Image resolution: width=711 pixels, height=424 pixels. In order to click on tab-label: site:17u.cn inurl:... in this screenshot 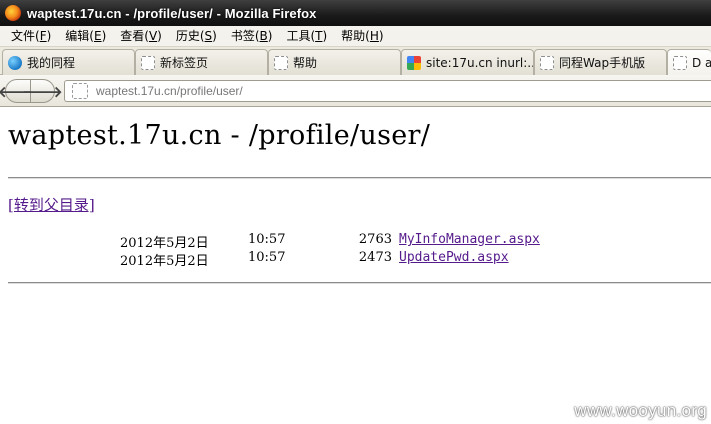, I will do `click(480, 62)`.